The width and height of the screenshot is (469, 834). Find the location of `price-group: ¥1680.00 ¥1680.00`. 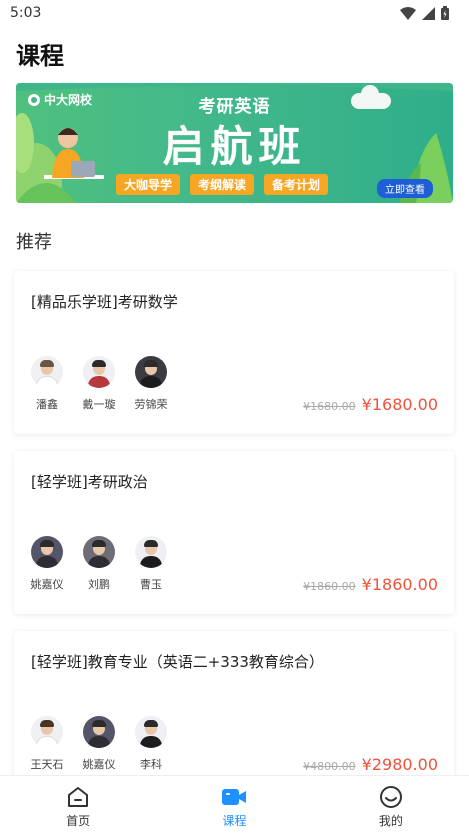

price-group: ¥1680.00 ¥1680.00 is located at coordinates (370, 404).